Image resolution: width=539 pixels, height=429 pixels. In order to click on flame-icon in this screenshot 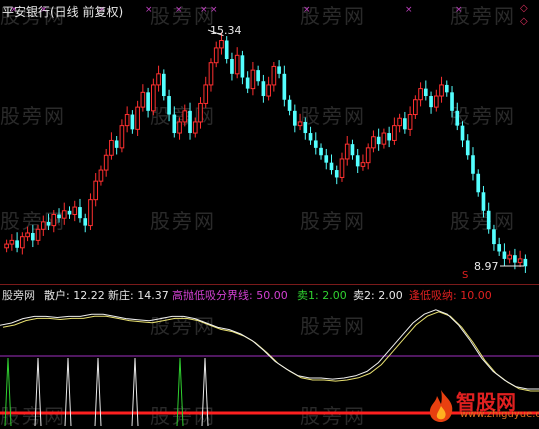, I will do `click(441, 406)`.